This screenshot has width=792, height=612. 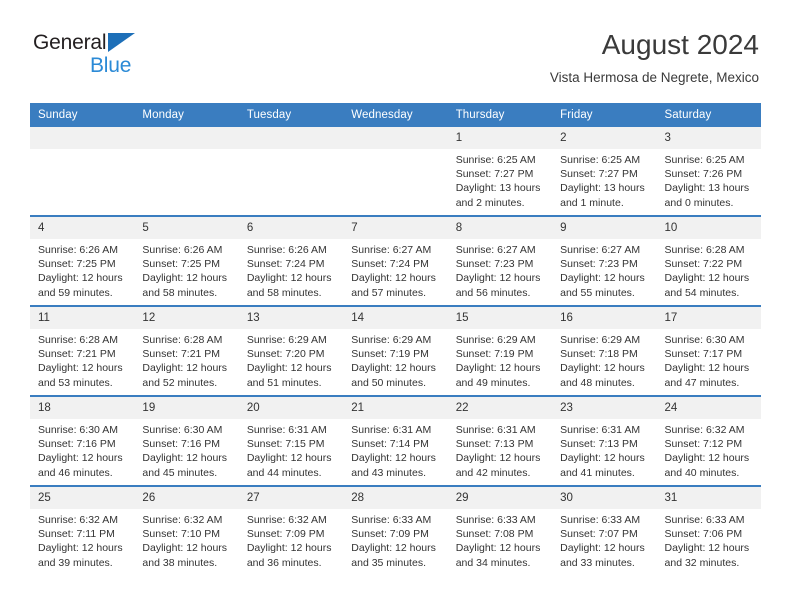 I want to click on day-sunrise-text: Sunrise: 6:30 AM, so click(x=182, y=430).